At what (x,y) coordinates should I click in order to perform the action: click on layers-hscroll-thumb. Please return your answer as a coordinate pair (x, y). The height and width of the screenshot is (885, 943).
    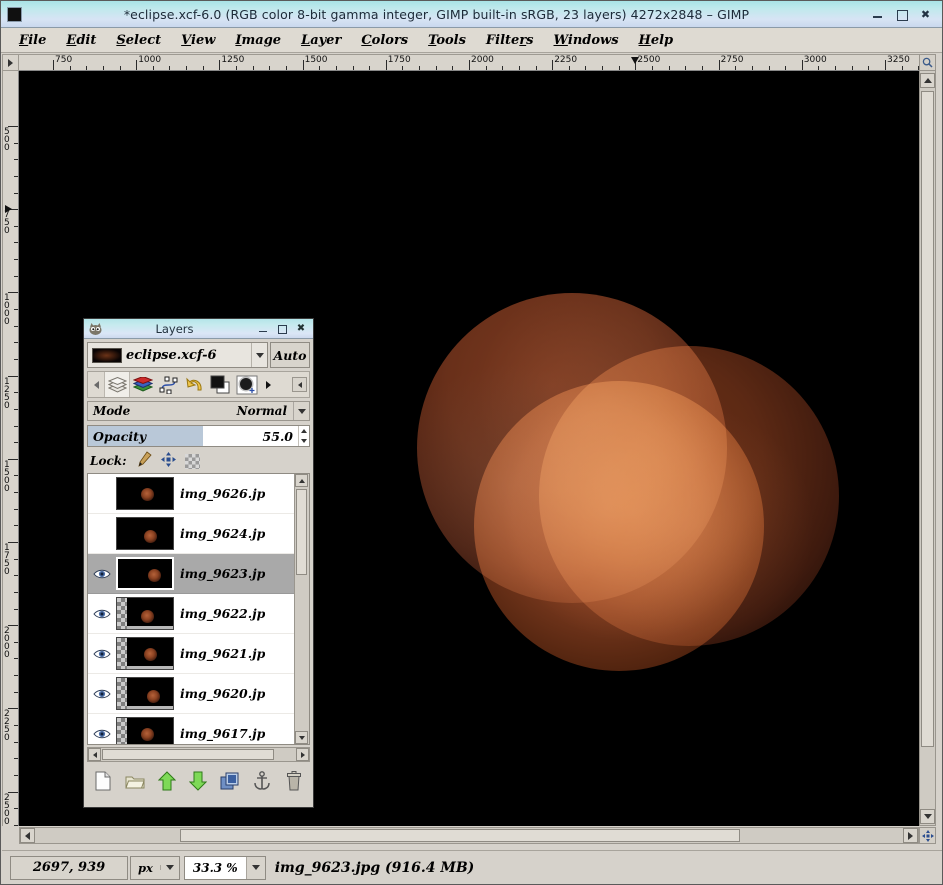
    Looking at the image, I should click on (188, 754).